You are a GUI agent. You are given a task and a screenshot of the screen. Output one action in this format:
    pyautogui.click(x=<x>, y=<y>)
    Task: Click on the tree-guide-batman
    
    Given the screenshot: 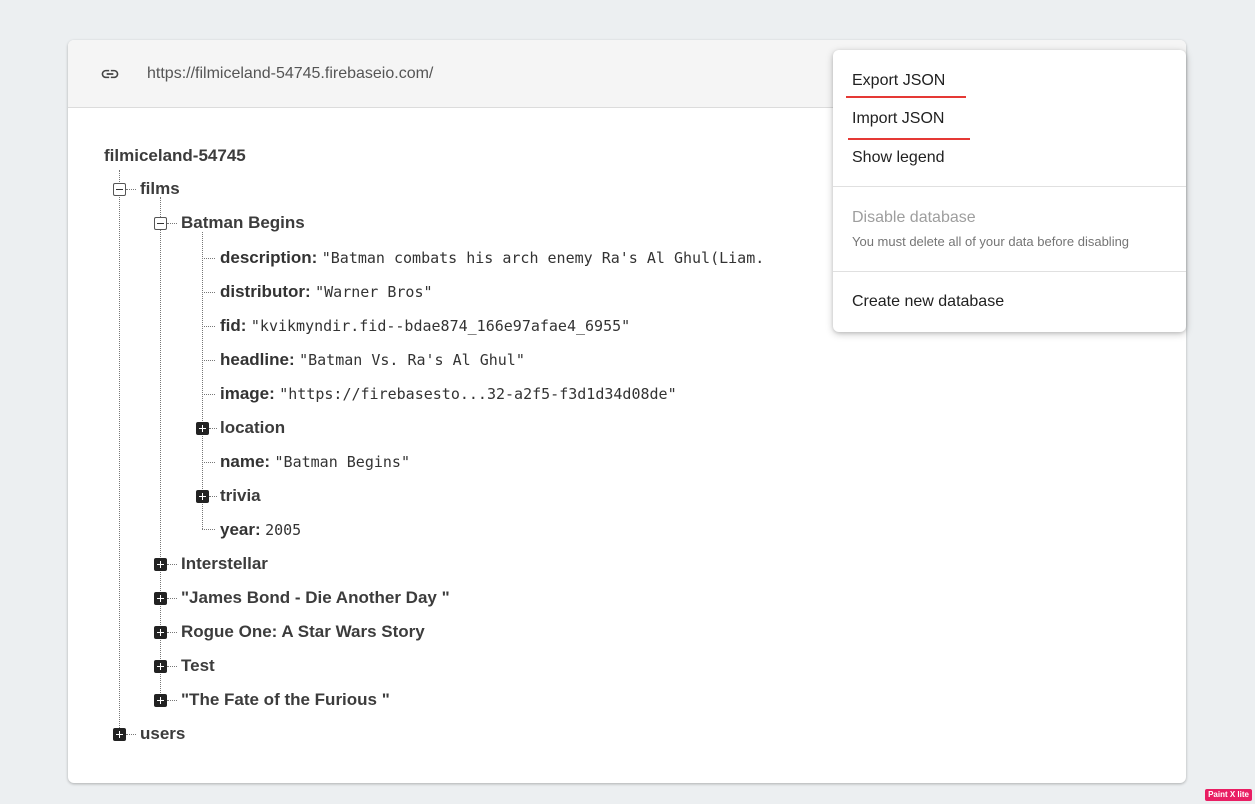 What is the action you would take?
    pyautogui.click(x=202, y=380)
    